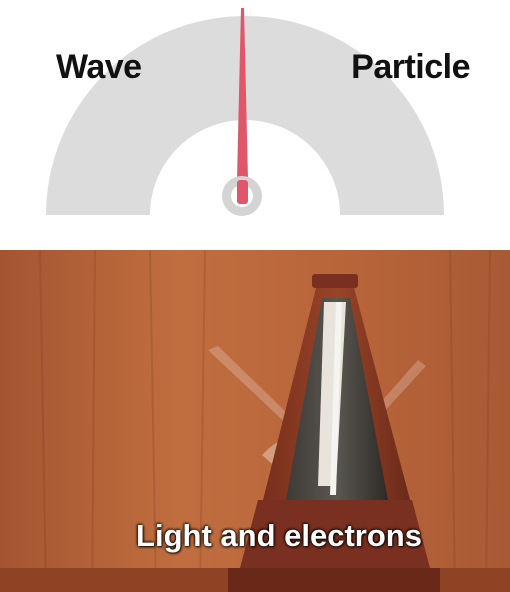 This screenshot has width=510, height=592. I want to click on particle-label: Particle, so click(410, 67).